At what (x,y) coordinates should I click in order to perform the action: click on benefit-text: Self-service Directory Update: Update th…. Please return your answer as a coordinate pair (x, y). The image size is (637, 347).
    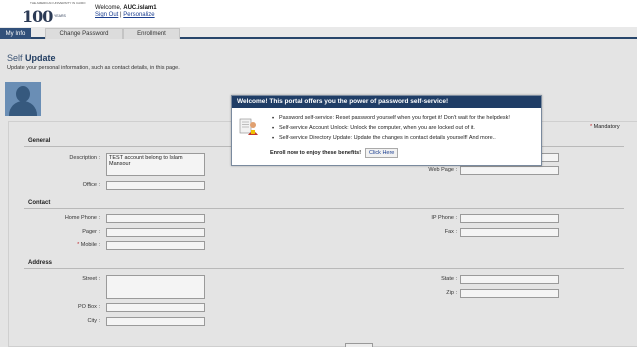
    Looking at the image, I should click on (387, 138).